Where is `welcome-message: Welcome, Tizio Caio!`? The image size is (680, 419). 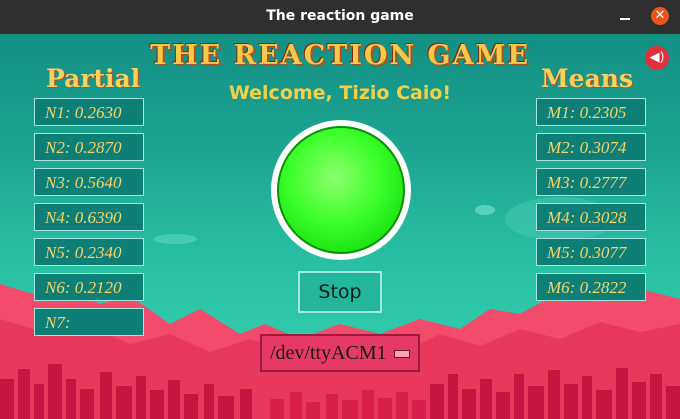 welcome-message: Welcome, Tizio Caio! is located at coordinates (340, 93).